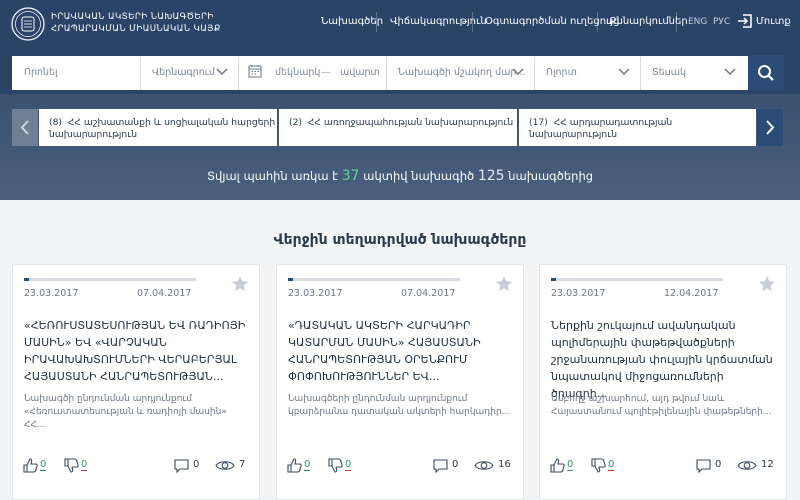  I want to click on total-count: 125, so click(491, 176).